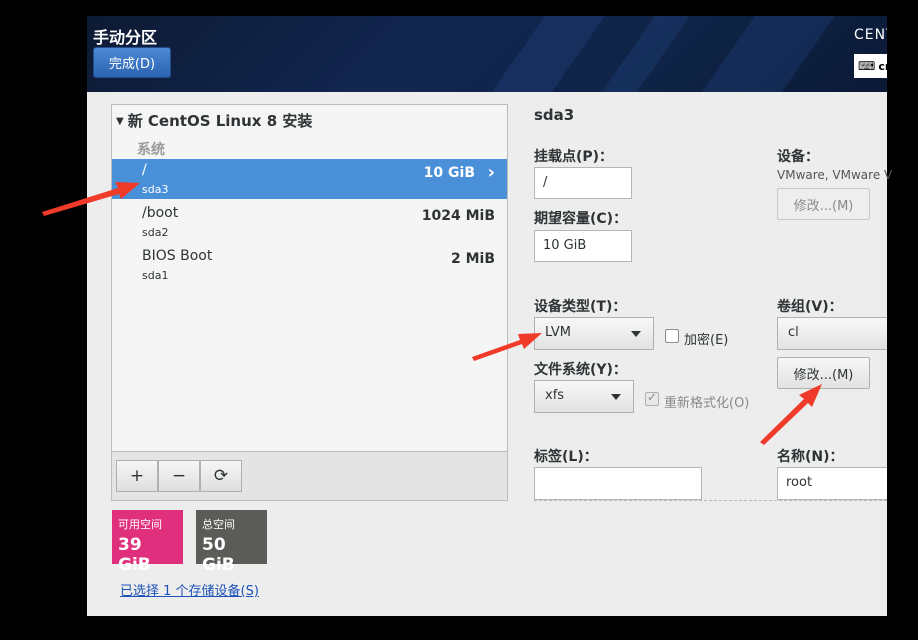 The height and width of the screenshot is (640, 918). Describe the element at coordinates (132, 62) in the screenshot. I see `done-button: 完成(D)` at that location.